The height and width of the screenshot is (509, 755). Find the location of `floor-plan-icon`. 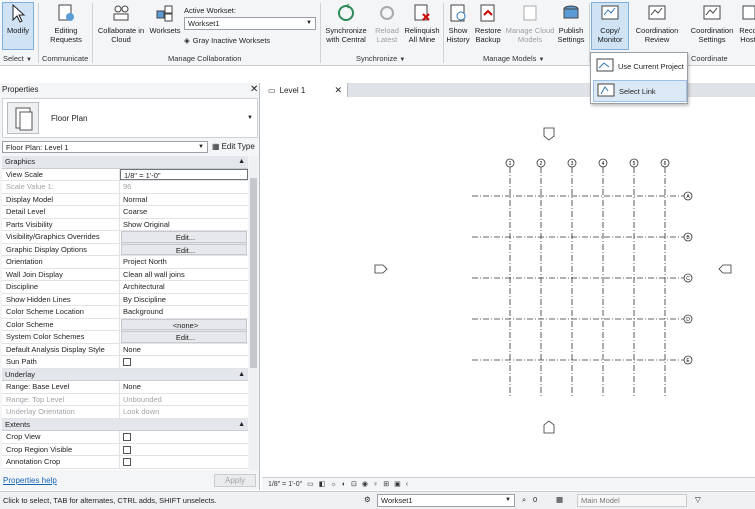

floor-plan-icon is located at coordinates (23, 118).